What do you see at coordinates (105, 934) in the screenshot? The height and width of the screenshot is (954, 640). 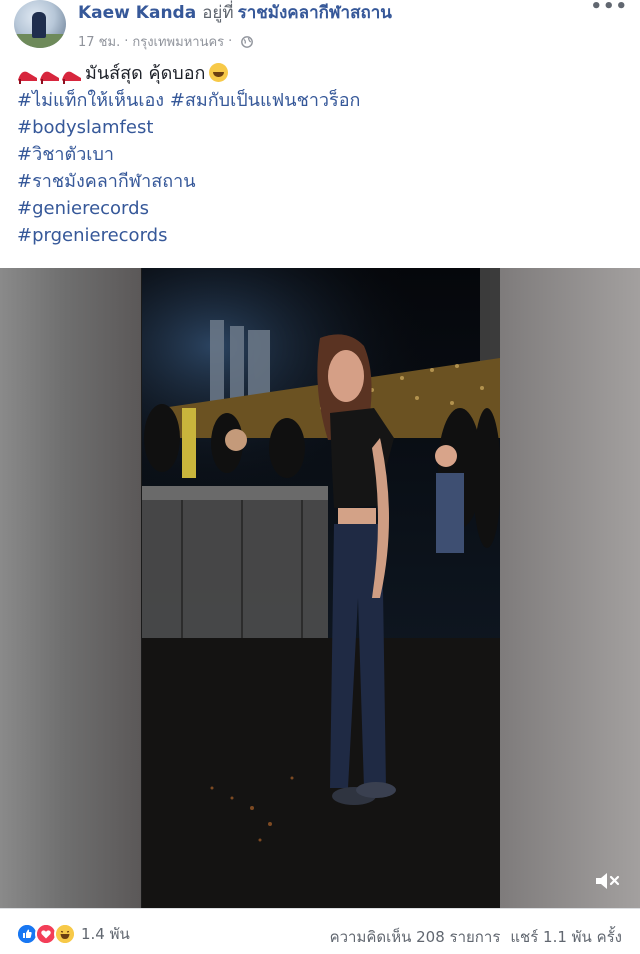 I see `reaction-count: 1.4 พัน` at bounding box center [105, 934].